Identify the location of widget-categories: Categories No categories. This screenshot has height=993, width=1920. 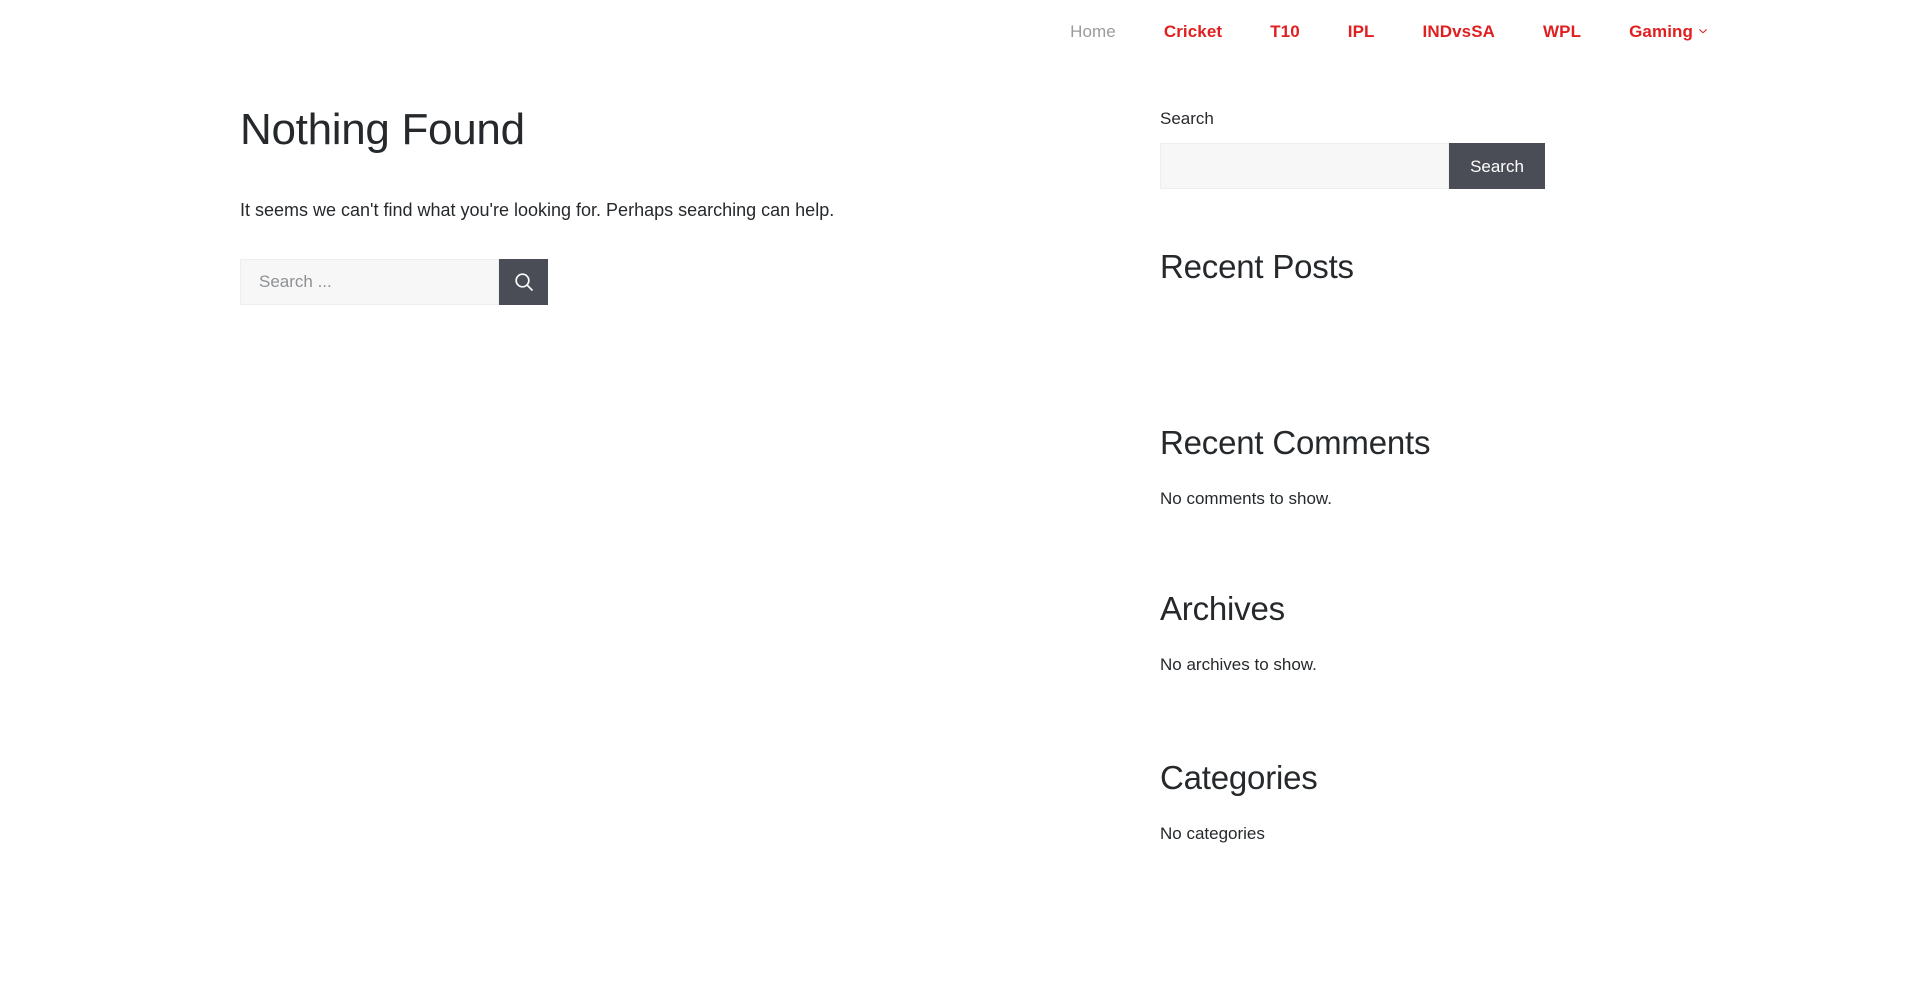
(1400, 802).